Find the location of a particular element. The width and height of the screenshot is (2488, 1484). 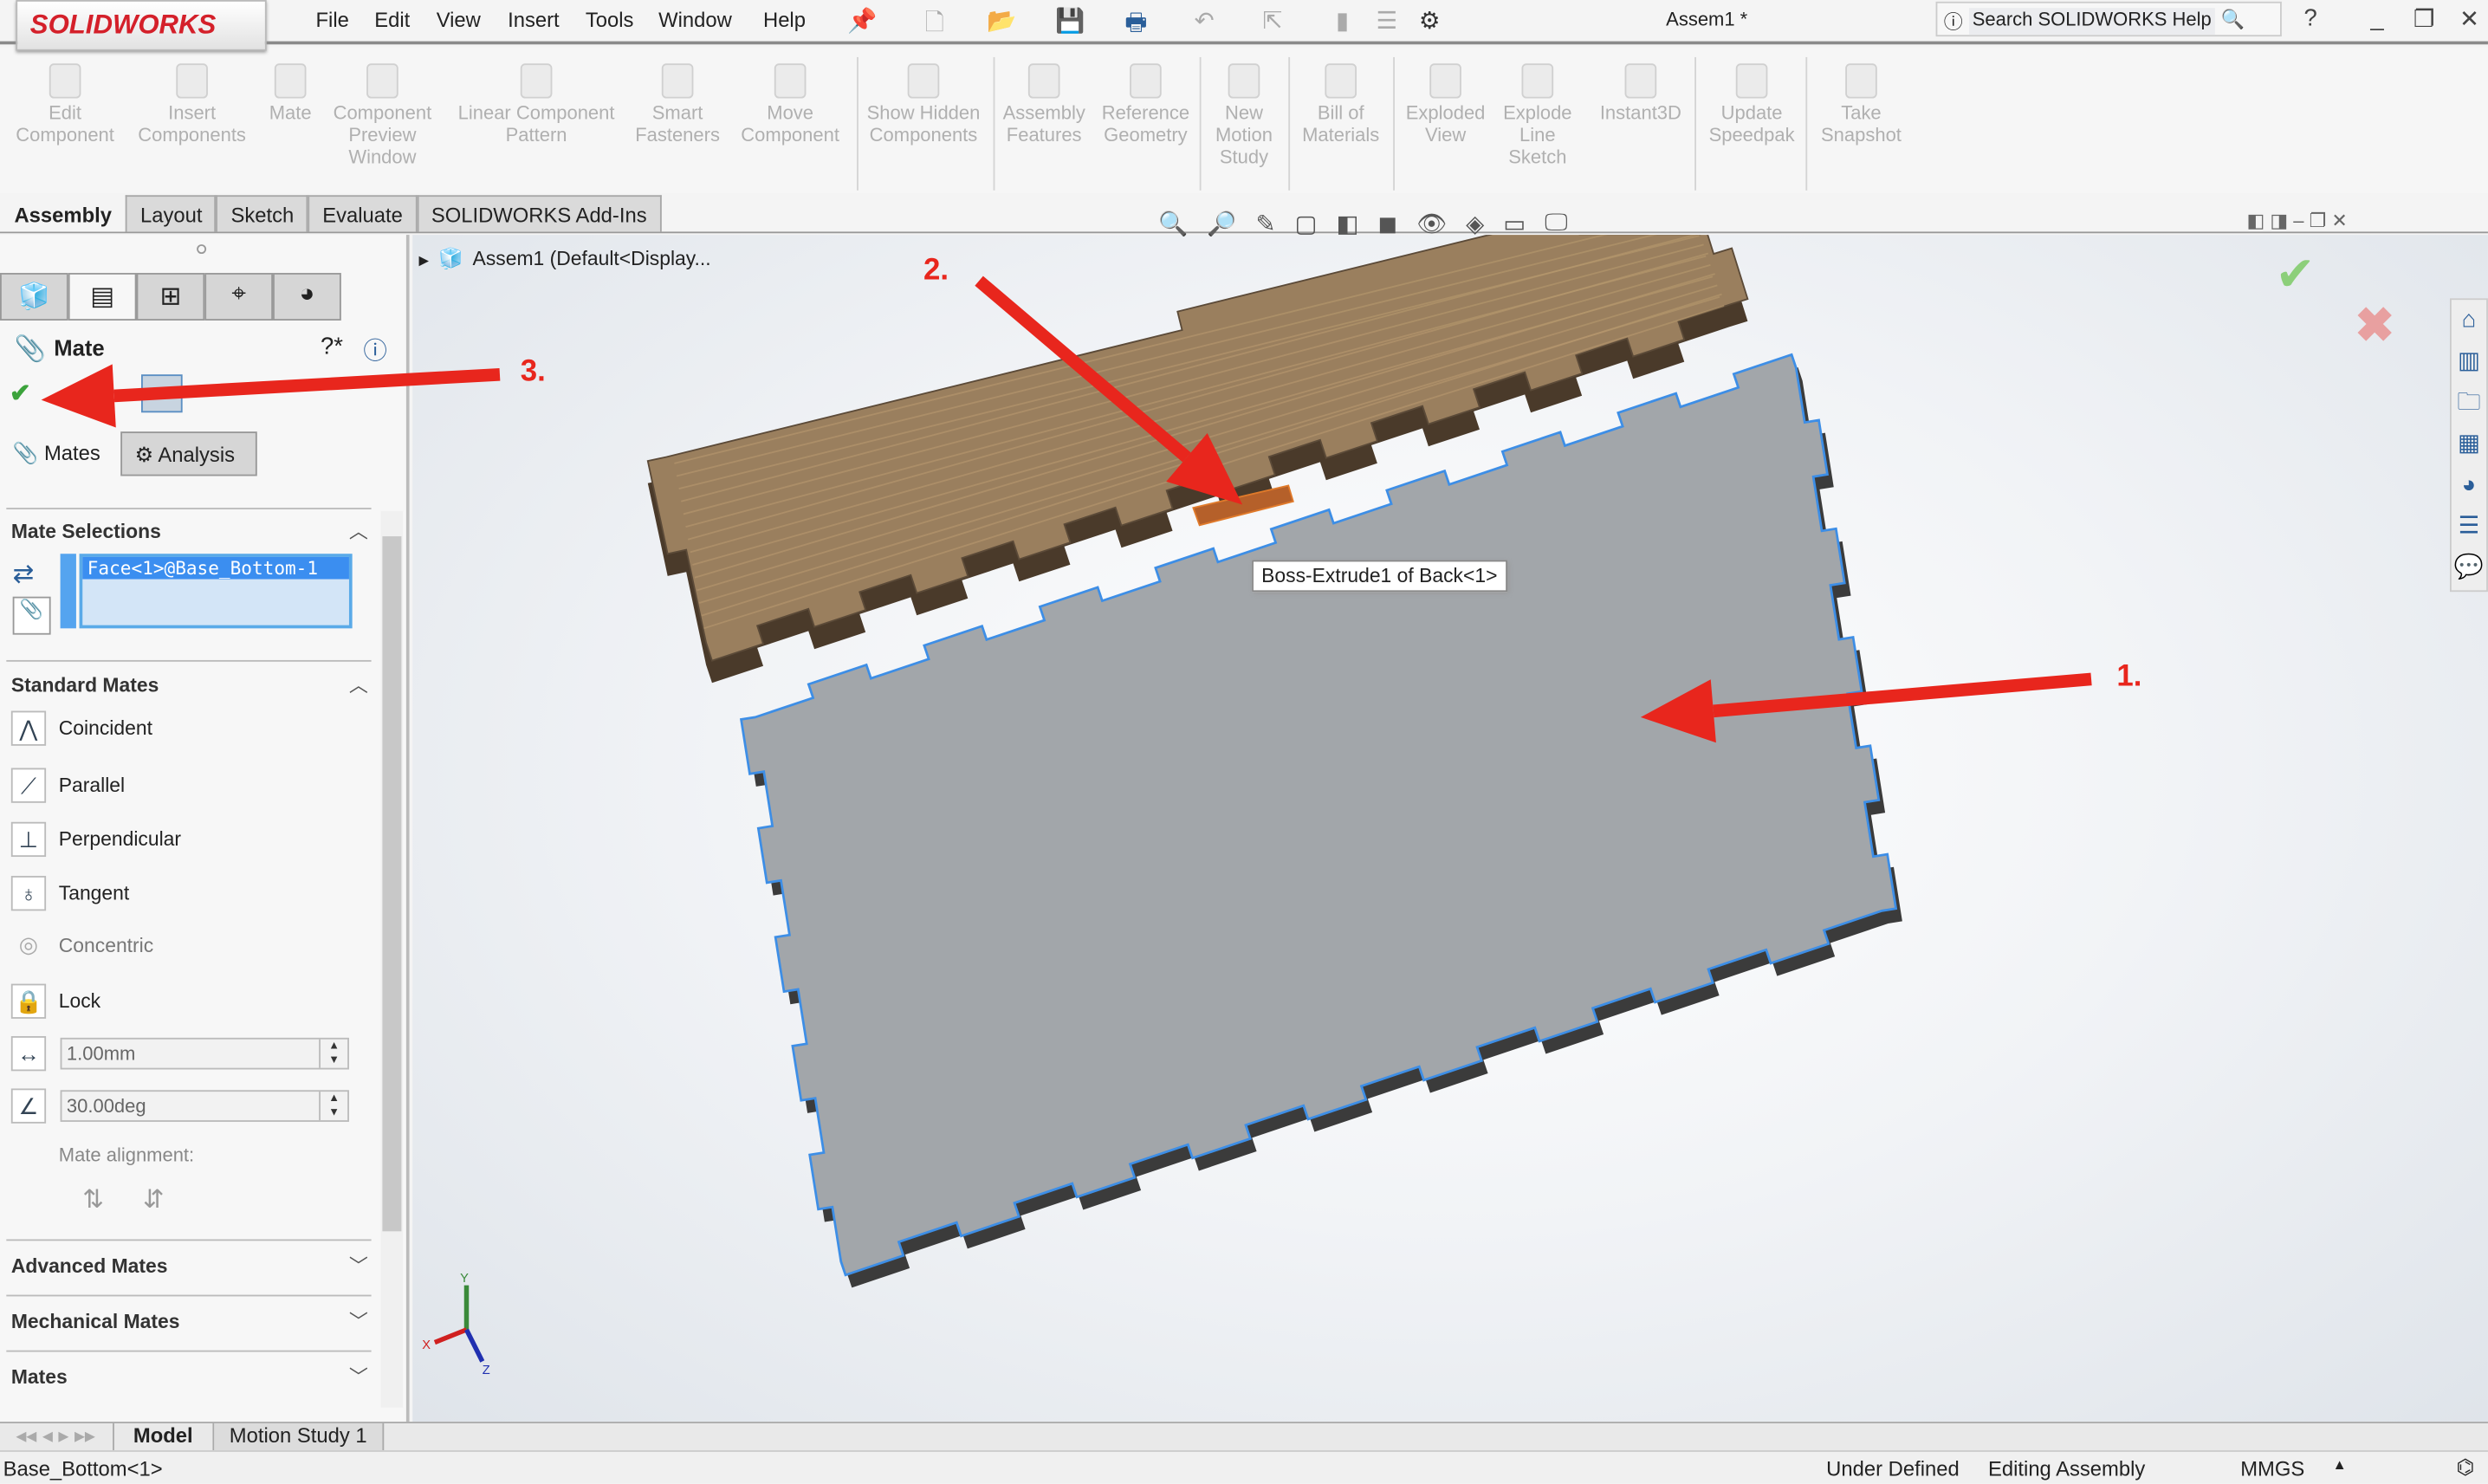

menu-insert: Insert is located at coordinates (534, 19).